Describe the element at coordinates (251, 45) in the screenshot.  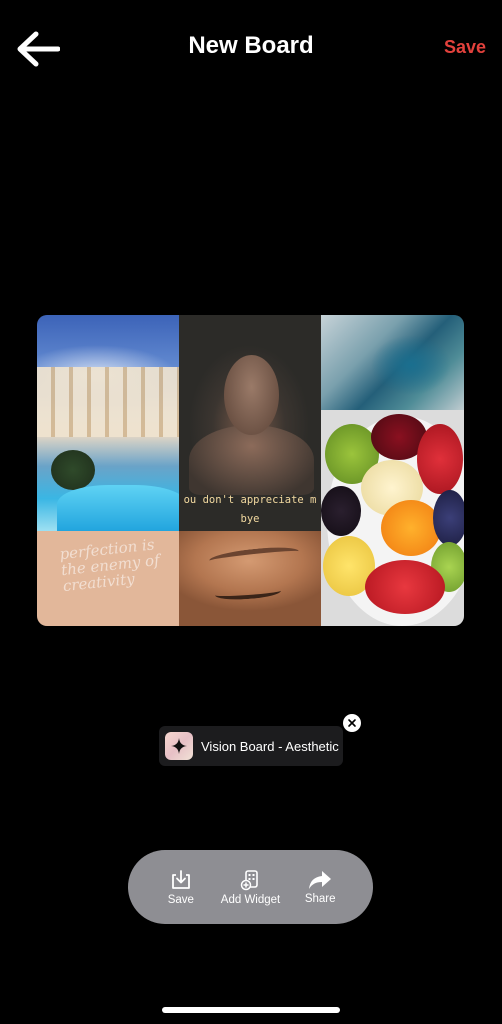
I see `page-title: New Board` at that location.